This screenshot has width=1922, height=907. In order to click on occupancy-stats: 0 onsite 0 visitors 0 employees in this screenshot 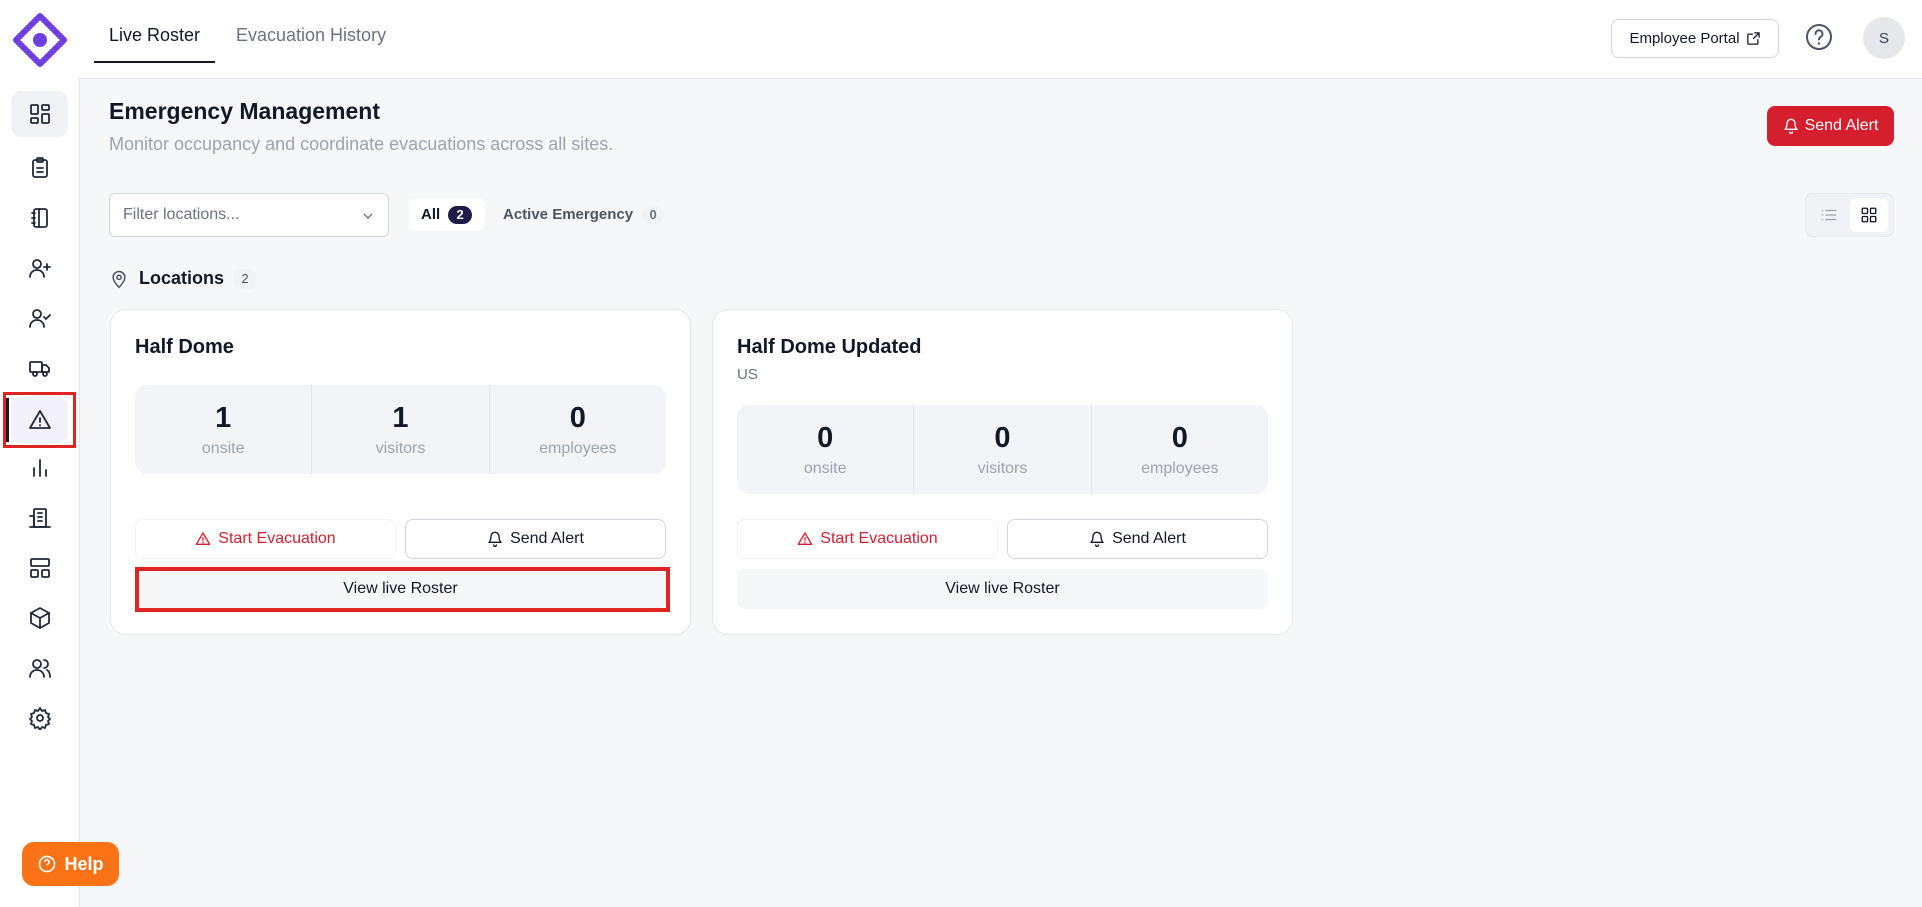, I will do `click(1002, 449)`.